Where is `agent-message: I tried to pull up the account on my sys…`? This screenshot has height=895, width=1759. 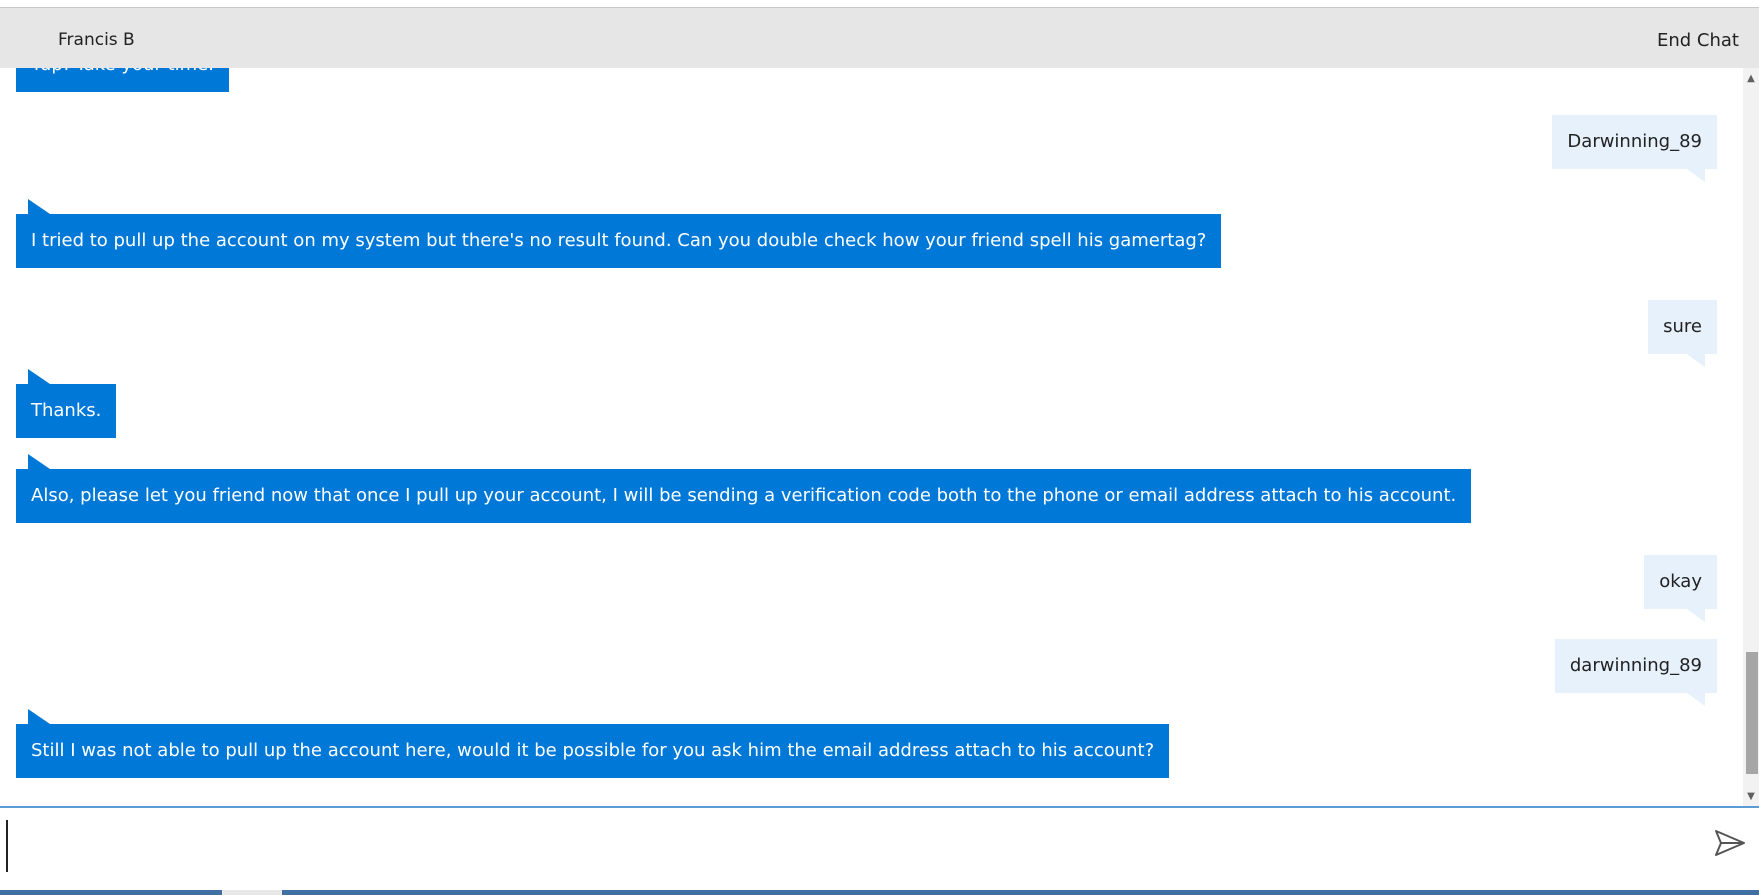
agent-message: I tried to pull up the account on my sys… is located at coordinates (619, 233).